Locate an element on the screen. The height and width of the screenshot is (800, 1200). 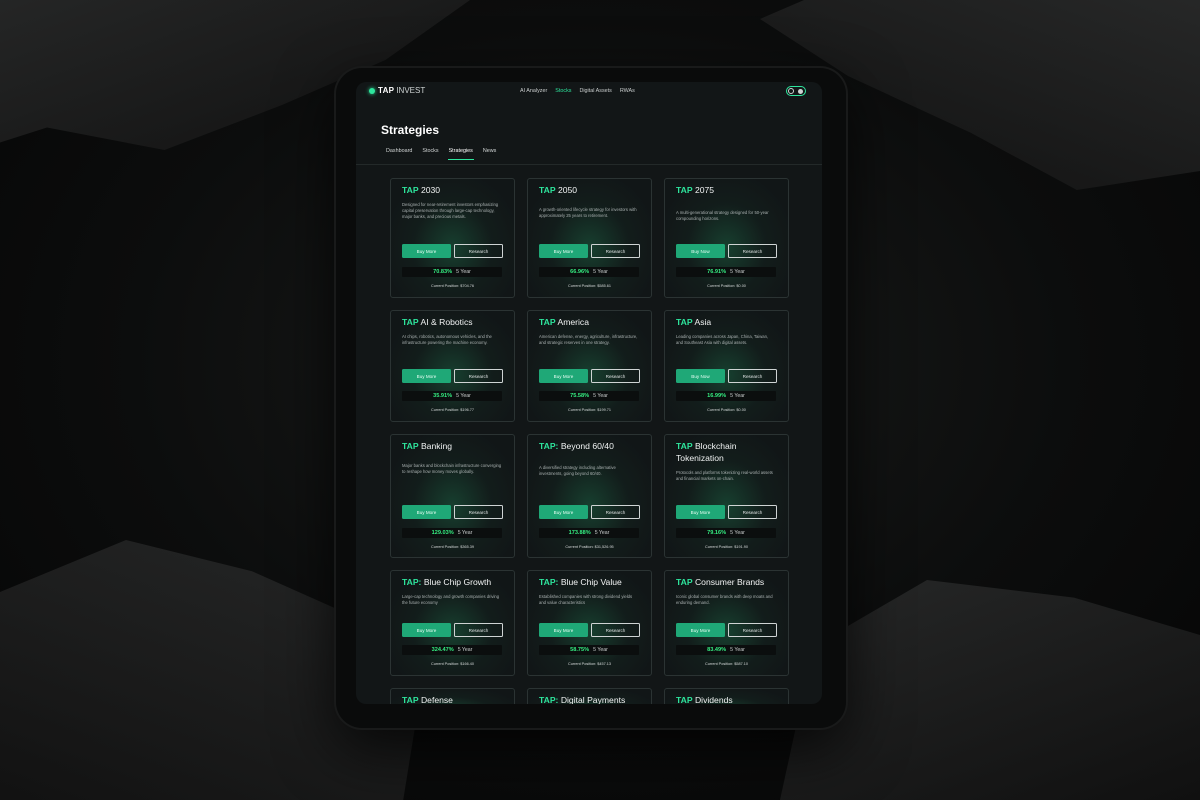
card-title: TAP 2050 is located at coordinates (558, 190).